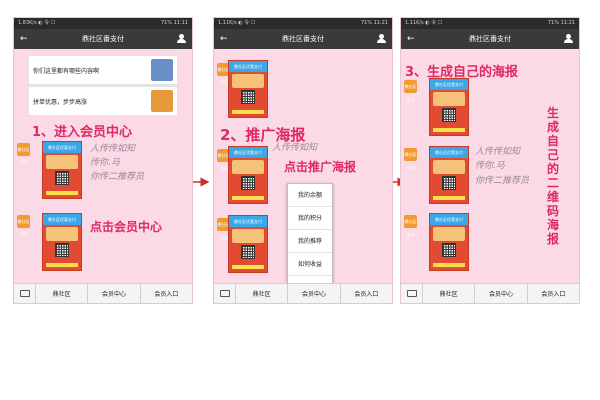  I want to click on article-card: 你们这里都有哪些内容啊, so click(103, 70).